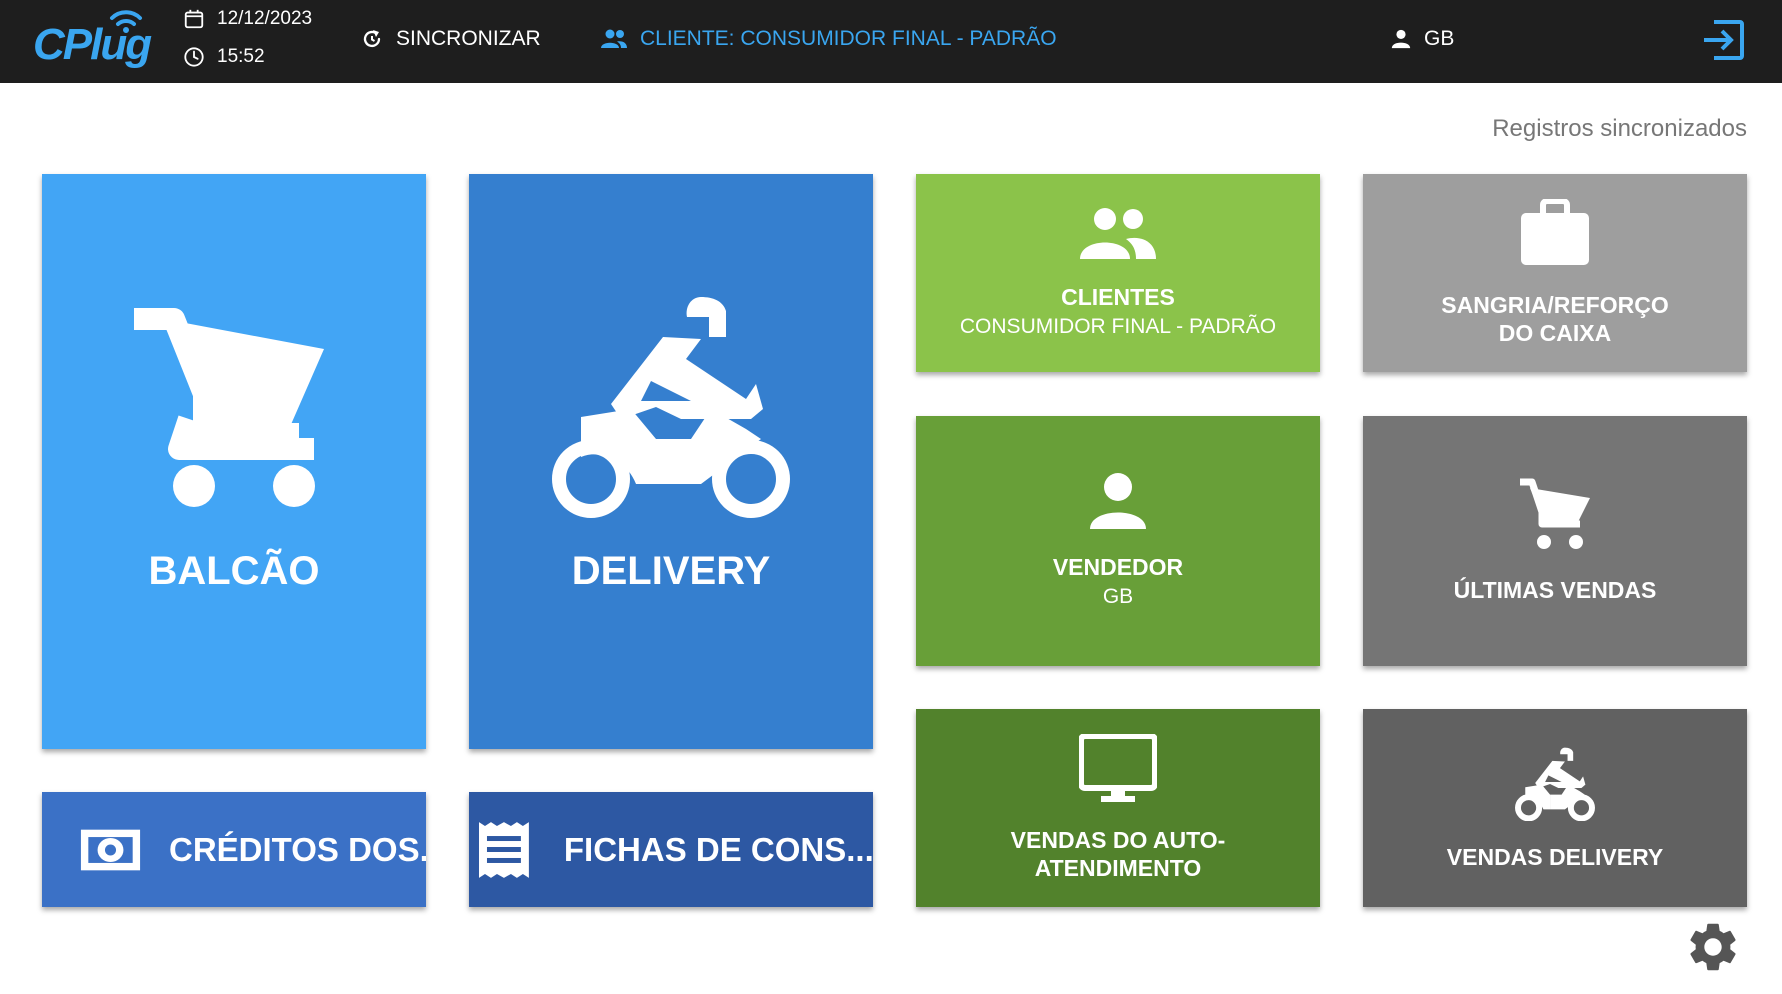  Describe the element at coordinates (92, 44) in the screenshot. I see `logo-text: CPlug` at that location.